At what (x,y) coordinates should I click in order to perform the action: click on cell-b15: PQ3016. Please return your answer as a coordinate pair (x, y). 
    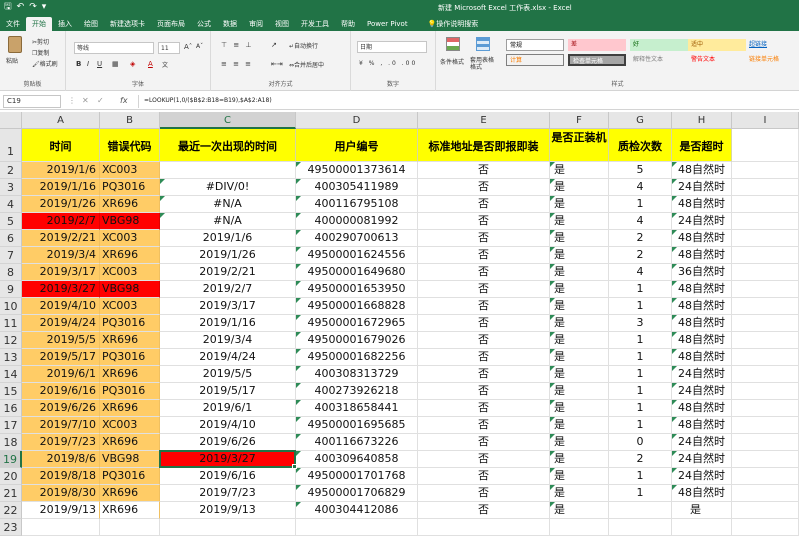
    Looking at the image, I should click on (130, 391).